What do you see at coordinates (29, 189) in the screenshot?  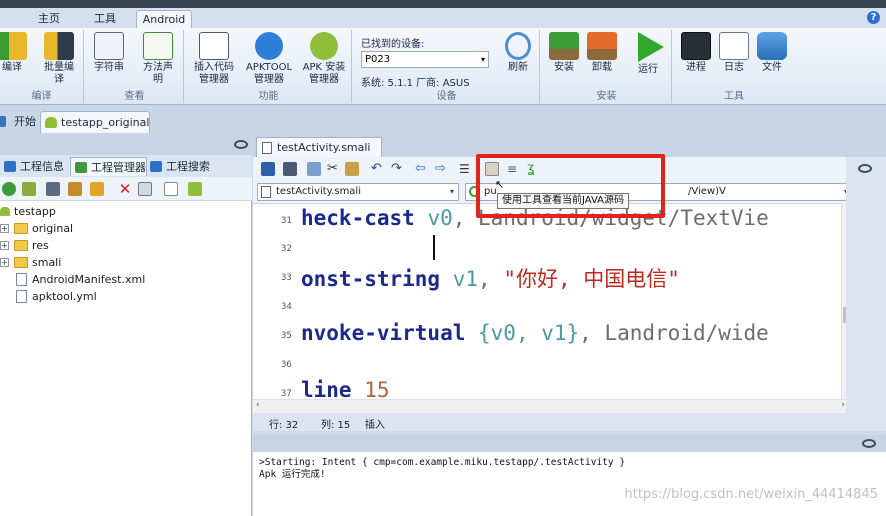 I see `image-icon` at bounding box center [29, 189].